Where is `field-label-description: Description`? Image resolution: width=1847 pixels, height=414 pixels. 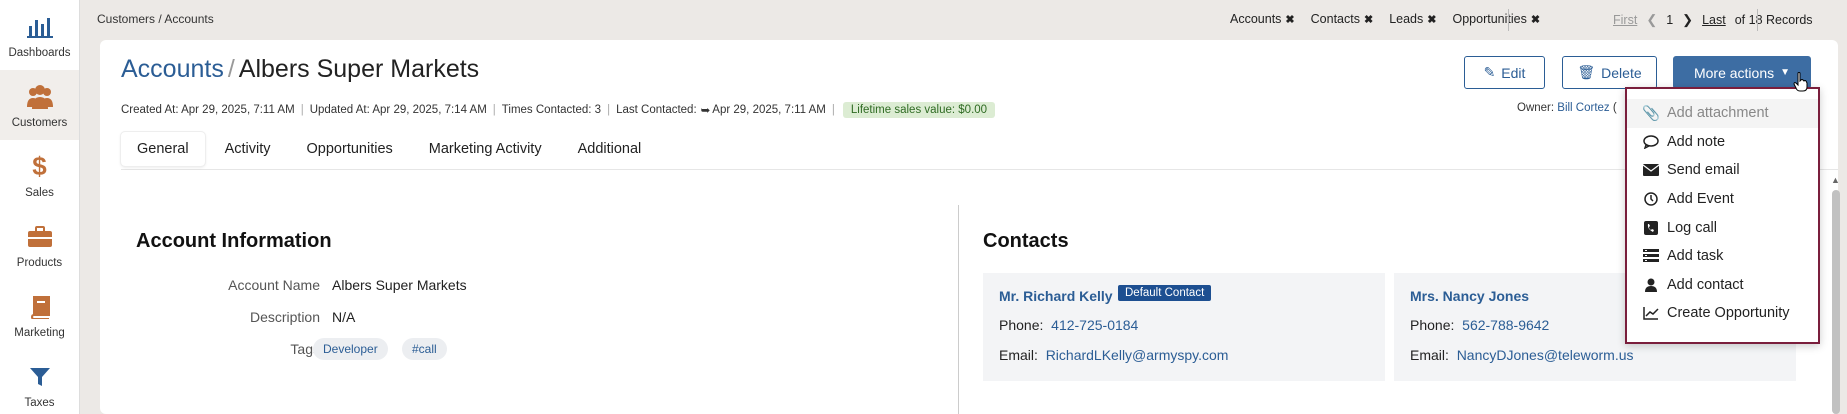
field-label-description: Description is located at coordinates (284, 317).